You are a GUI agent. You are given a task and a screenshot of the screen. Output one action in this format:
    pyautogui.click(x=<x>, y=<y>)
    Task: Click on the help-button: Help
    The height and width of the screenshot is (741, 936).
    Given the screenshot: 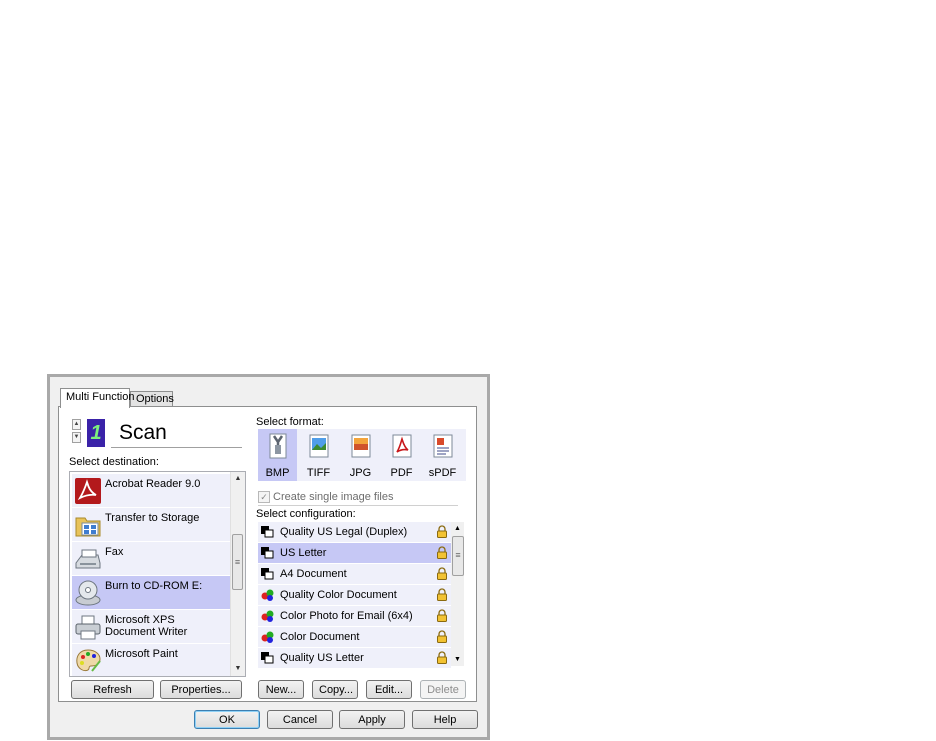 What is the action you would take?
    pyautogui.click(x=445, y=719)
    